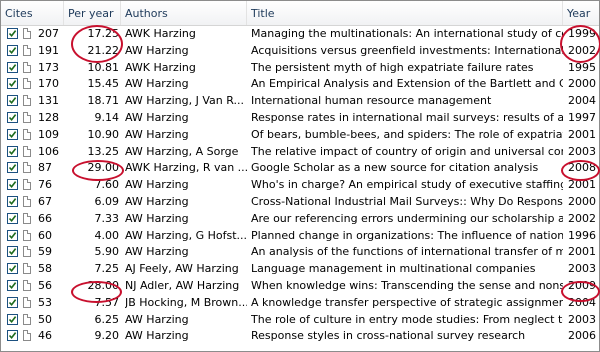 This screenshot has width=600, height=352. I want to click on table-header: Cites Per year Authors Title Year, so click(300, 13).